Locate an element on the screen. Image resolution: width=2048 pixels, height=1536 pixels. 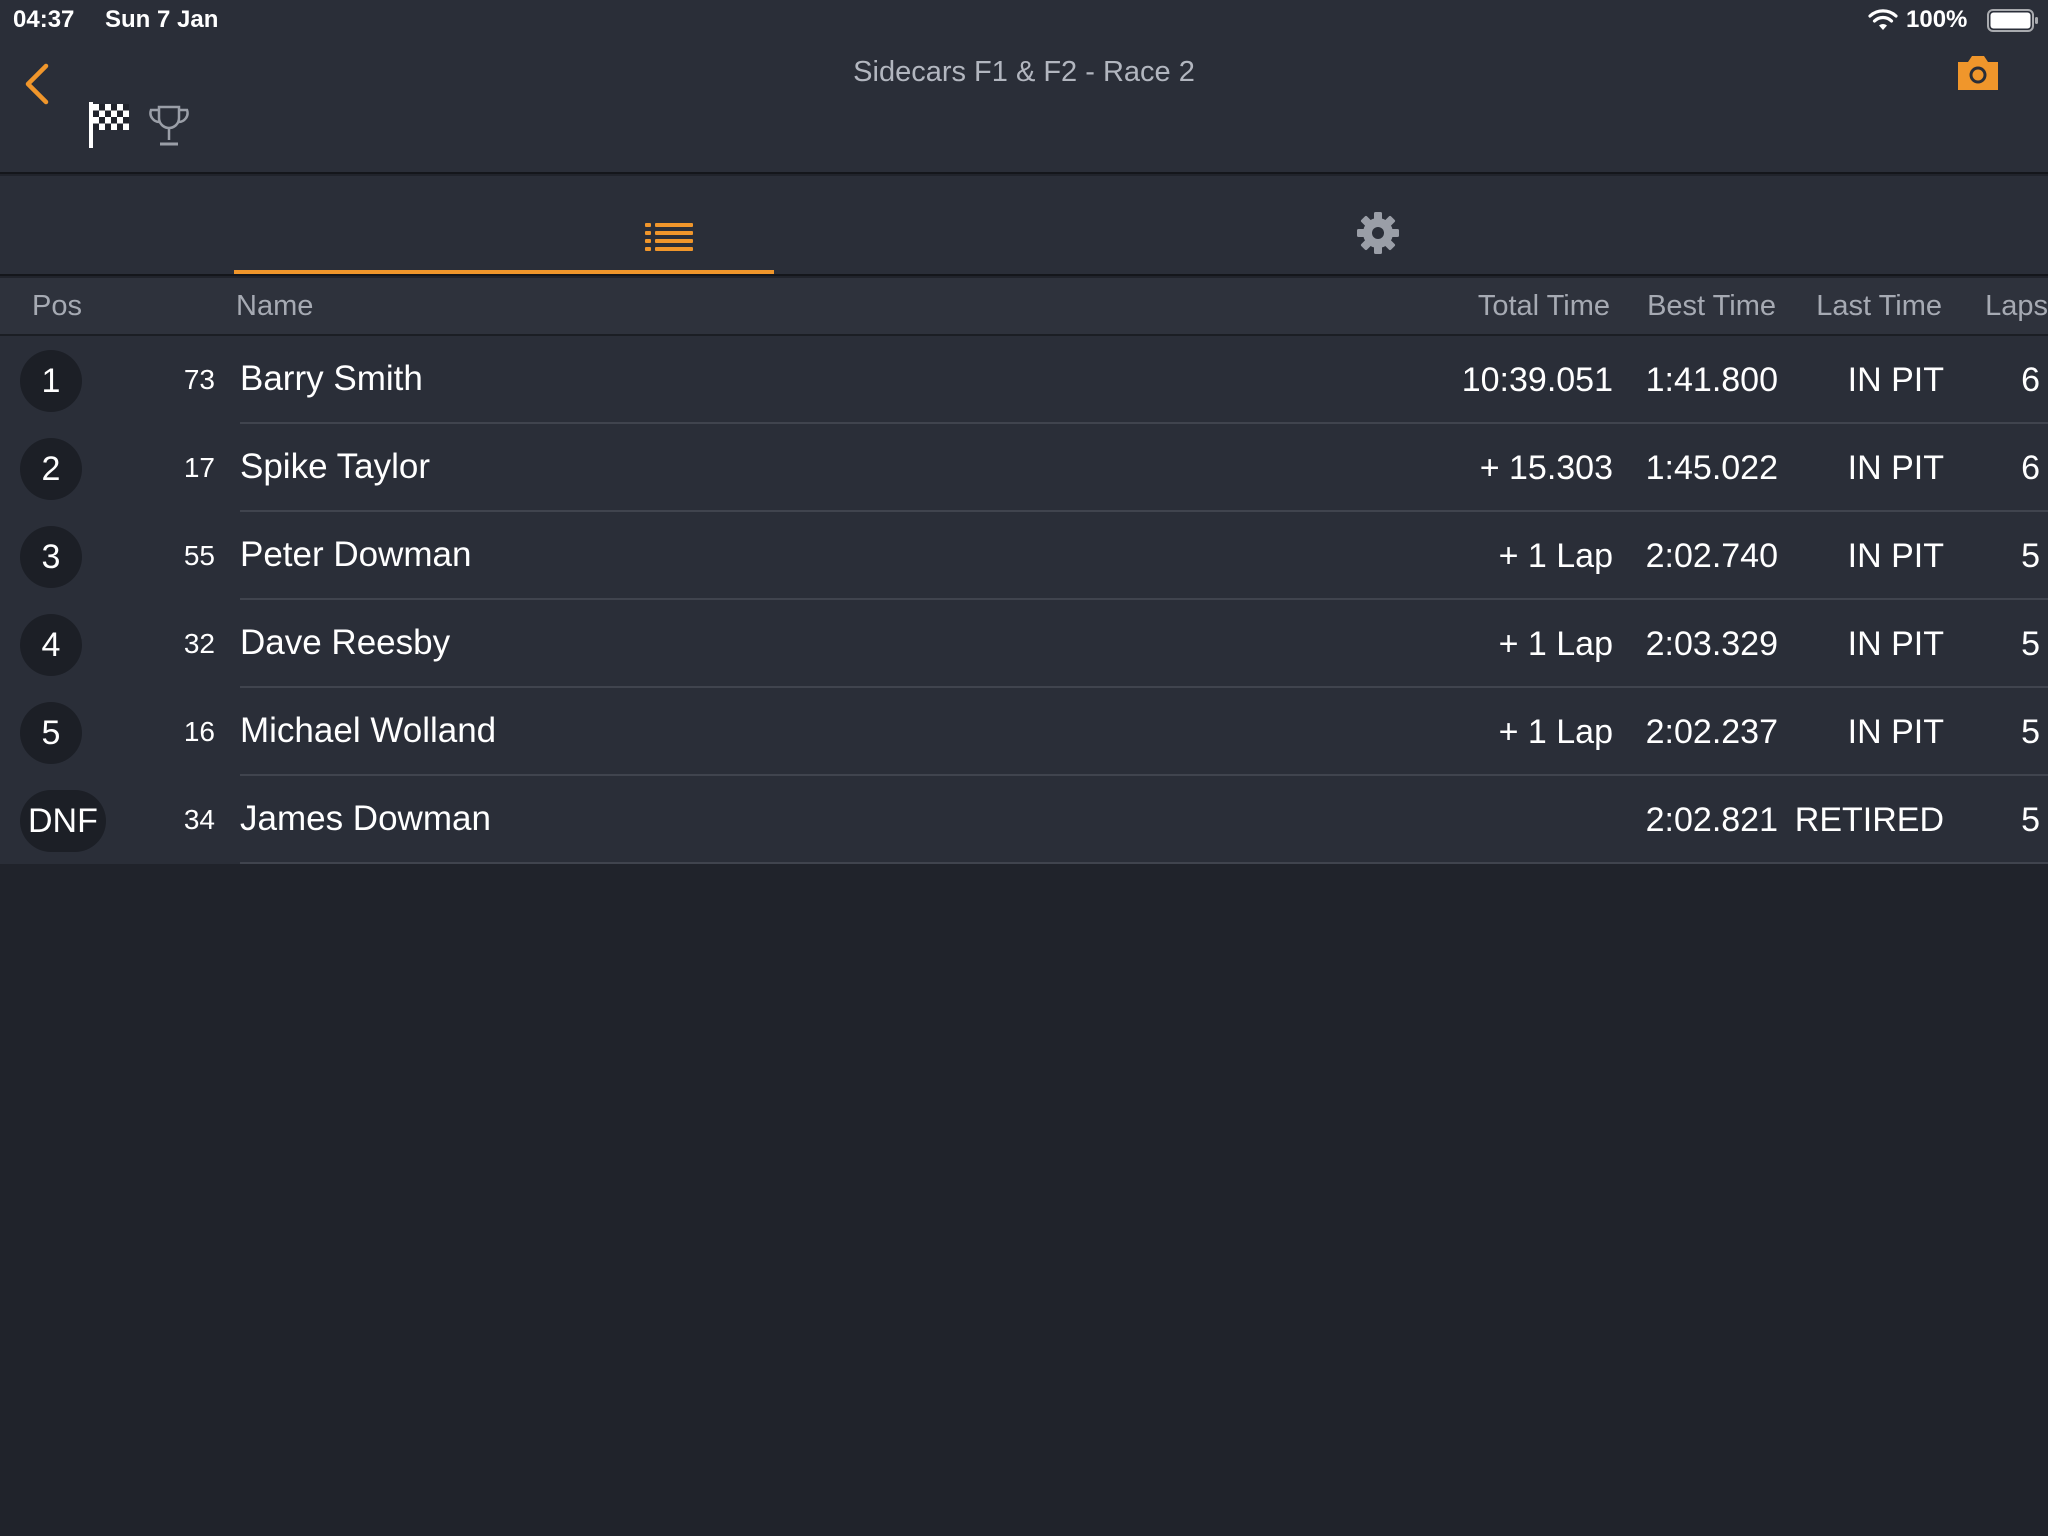
rider-number: 17 is located at coordinates (199, 467).